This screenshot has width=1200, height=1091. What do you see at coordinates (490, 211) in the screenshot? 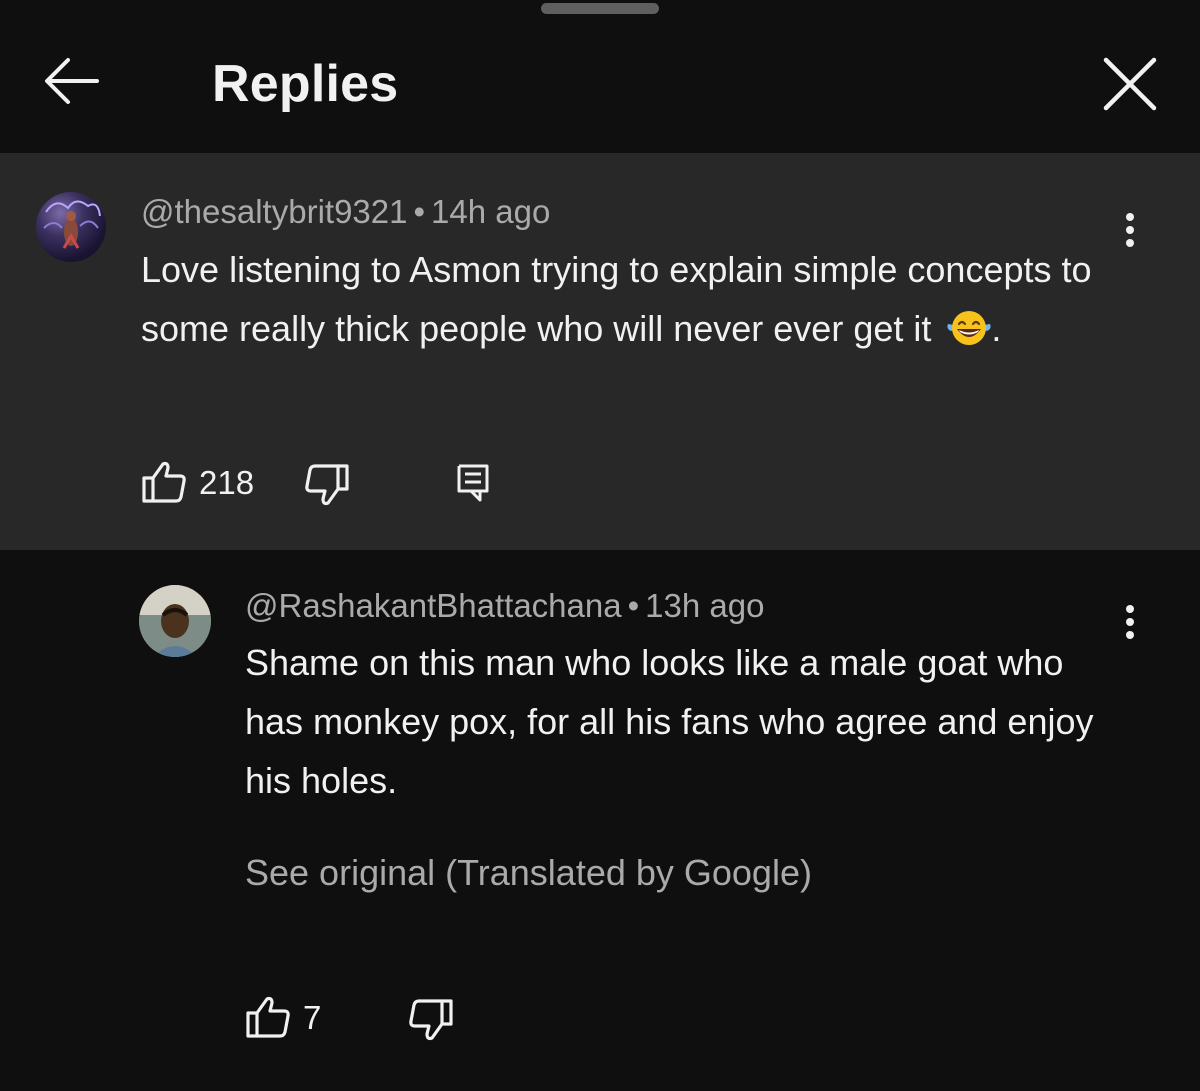
I see `comment-timestamp: 14h ago` at bounding box center [490, 211].